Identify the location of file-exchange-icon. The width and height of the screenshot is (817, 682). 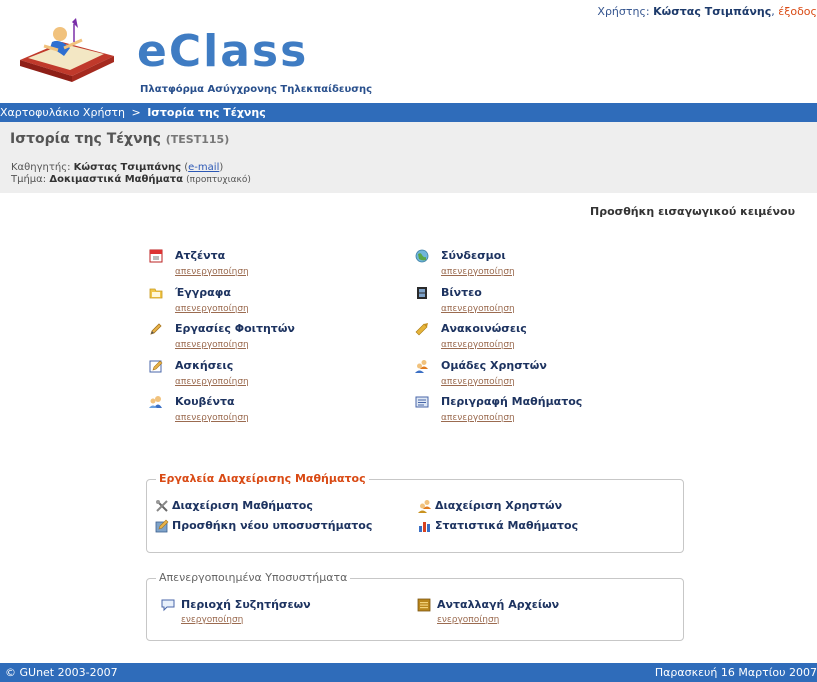
(424, 605).